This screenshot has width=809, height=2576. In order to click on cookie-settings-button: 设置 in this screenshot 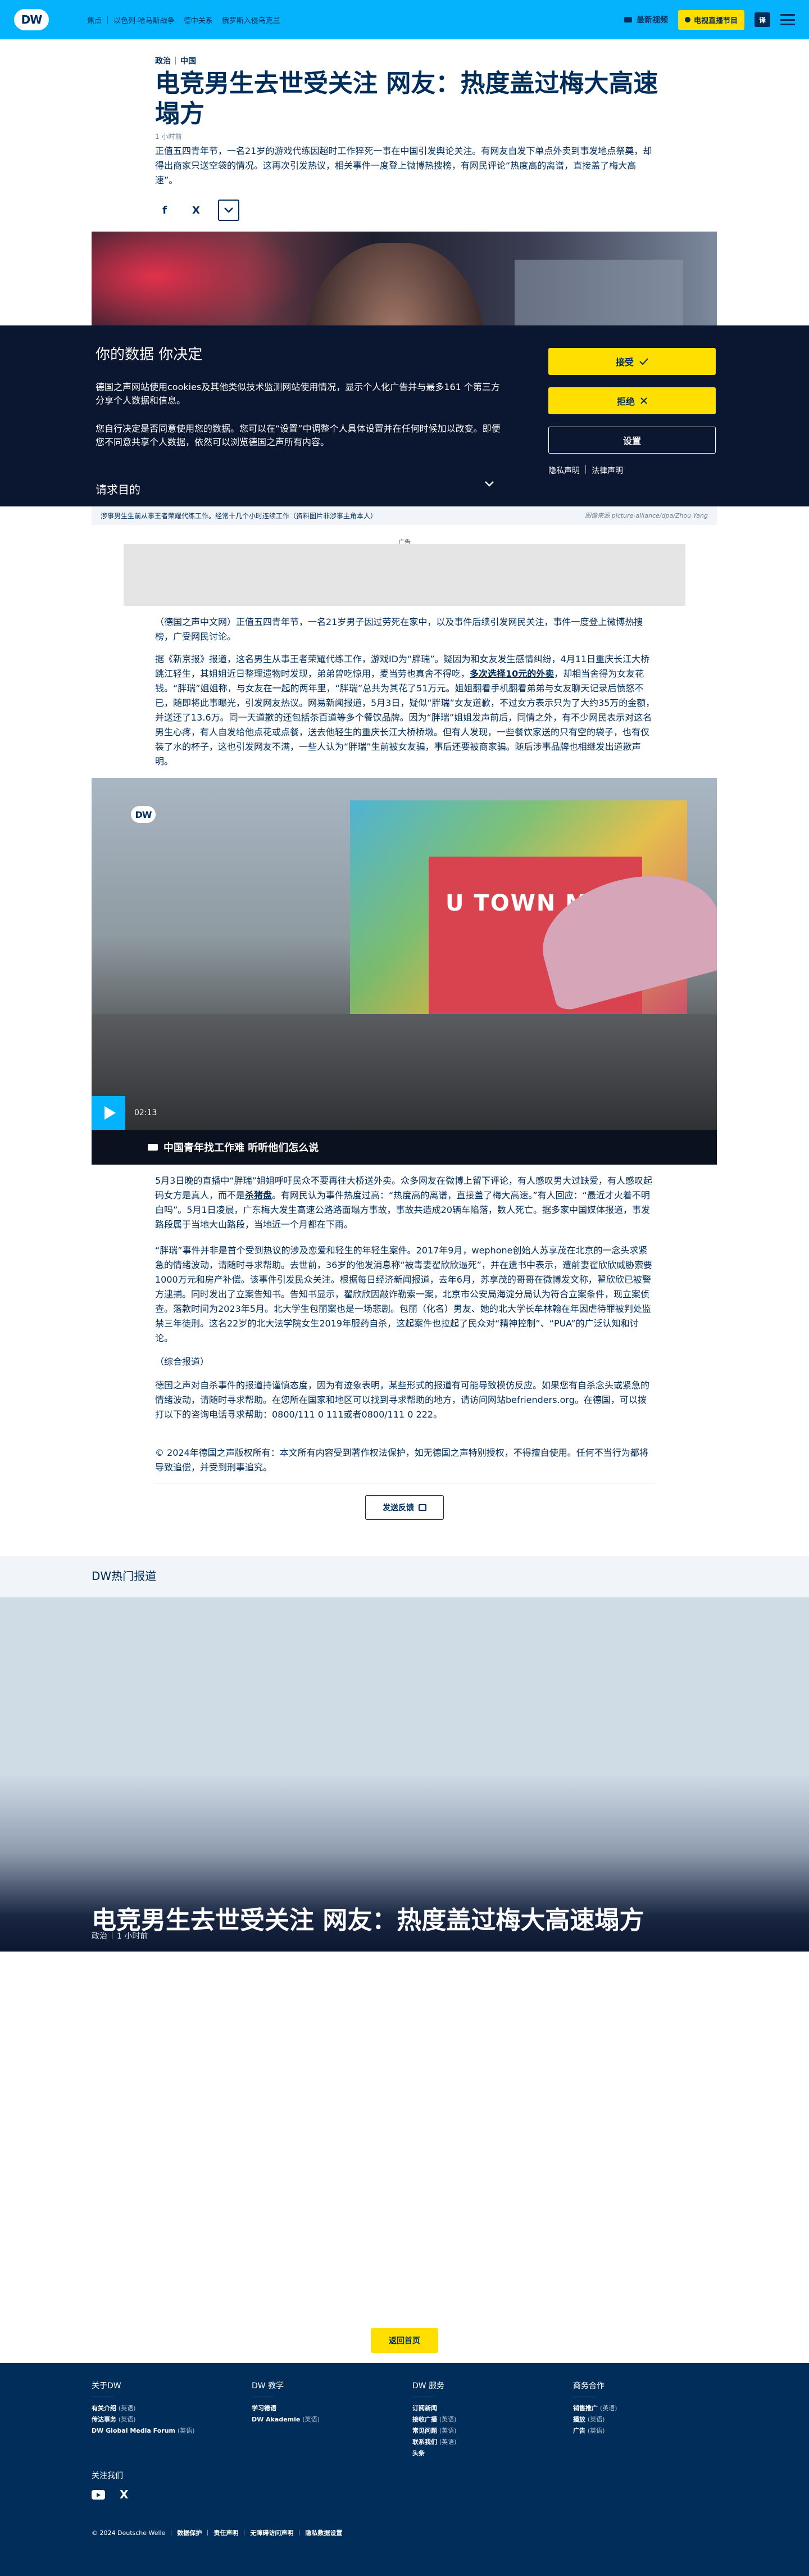, I will do `click(632, 440)`.